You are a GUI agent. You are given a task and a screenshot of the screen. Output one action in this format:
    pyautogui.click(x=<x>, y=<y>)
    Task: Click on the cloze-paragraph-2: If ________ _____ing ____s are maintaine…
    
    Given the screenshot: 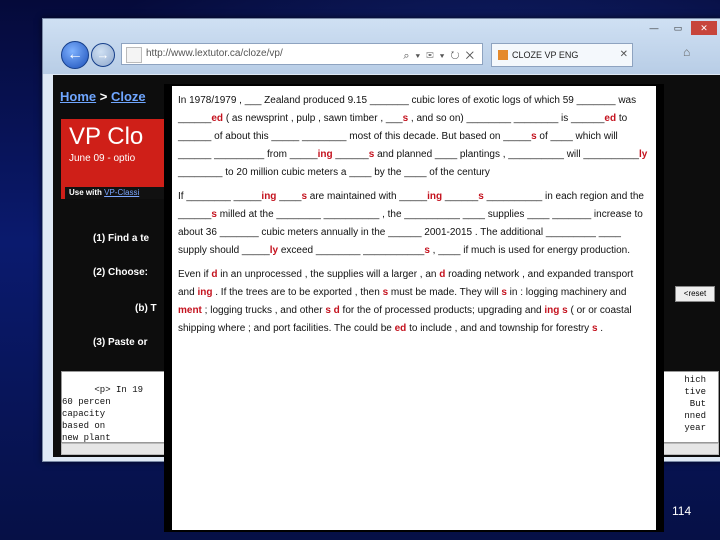 What is the action you would take?
    pyautogui.click(x=414, y=224)
    